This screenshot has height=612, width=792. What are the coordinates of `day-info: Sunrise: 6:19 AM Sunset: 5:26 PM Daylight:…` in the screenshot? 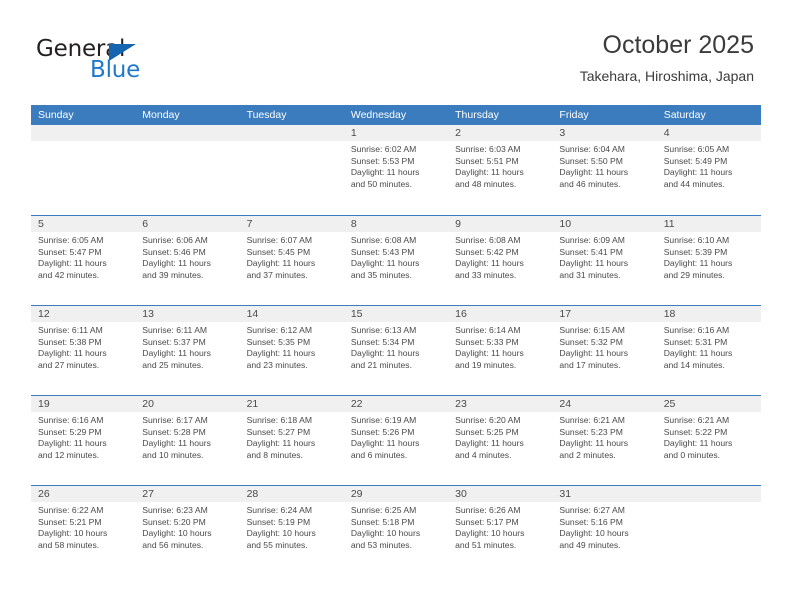 It's located at (396, 436).